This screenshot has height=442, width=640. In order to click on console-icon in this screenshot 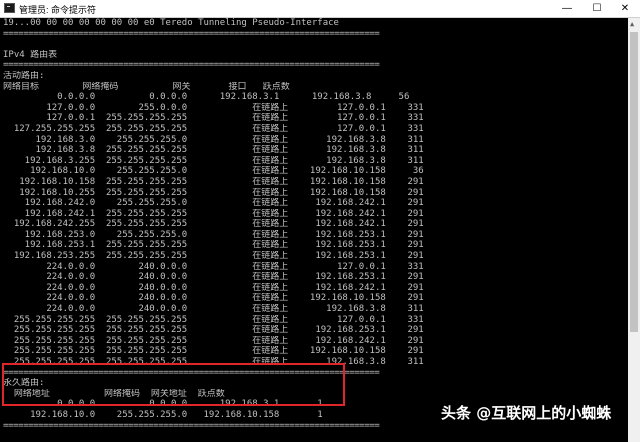, I will do `click(9, 8)`.